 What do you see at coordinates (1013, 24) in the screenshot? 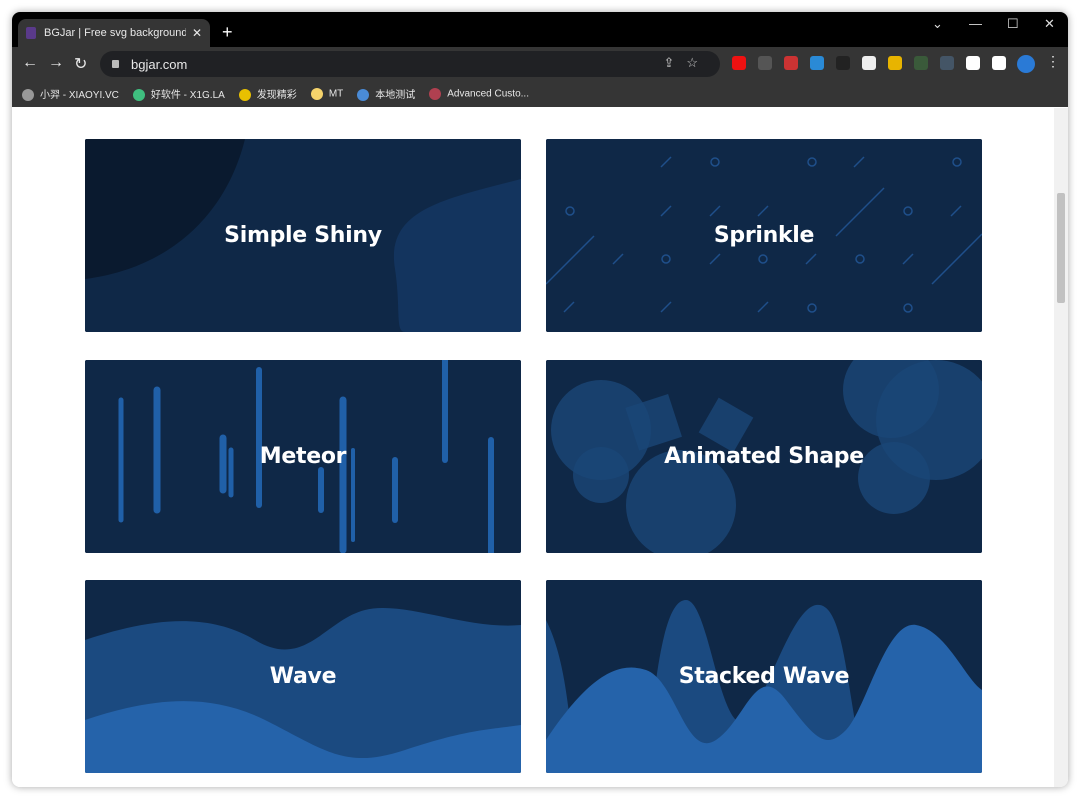
I see `maximize-button: ☐` at bounding box center [1013, 24].